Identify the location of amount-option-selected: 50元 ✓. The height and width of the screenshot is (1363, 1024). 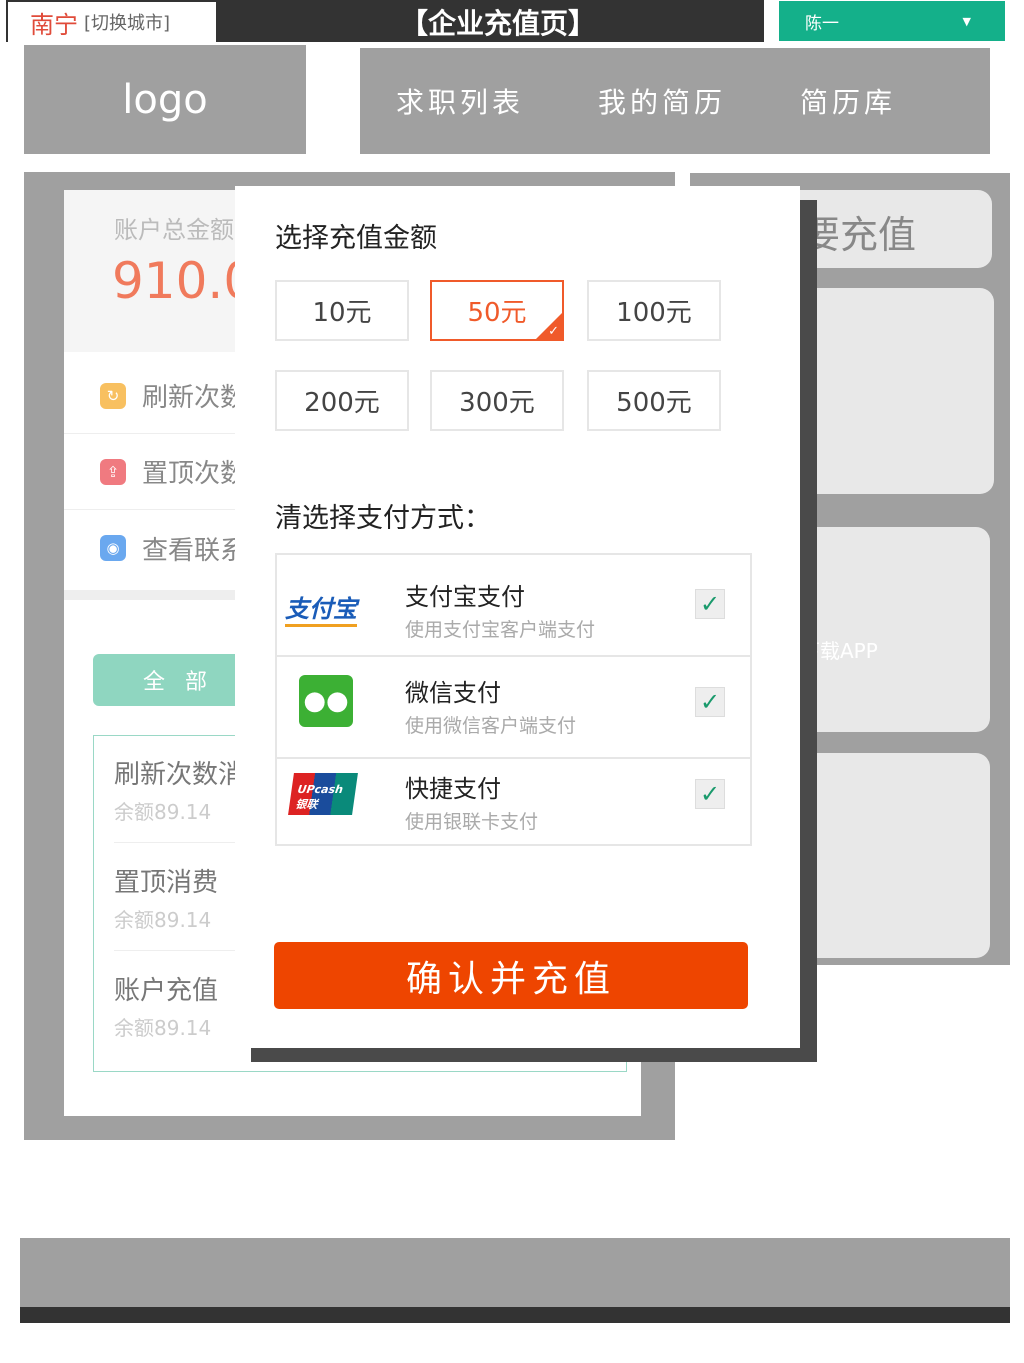
(497, 310).